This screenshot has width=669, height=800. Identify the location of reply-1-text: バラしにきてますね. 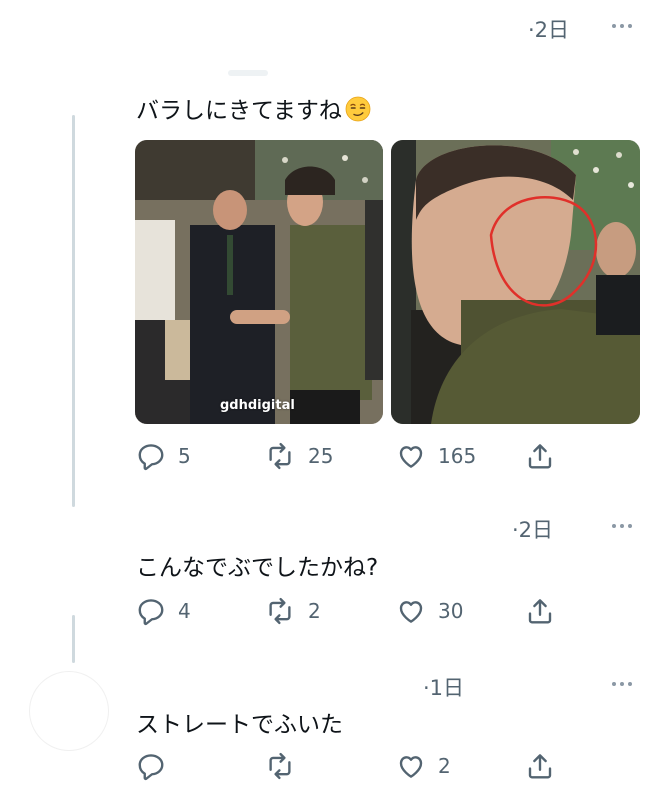
(253, 108).